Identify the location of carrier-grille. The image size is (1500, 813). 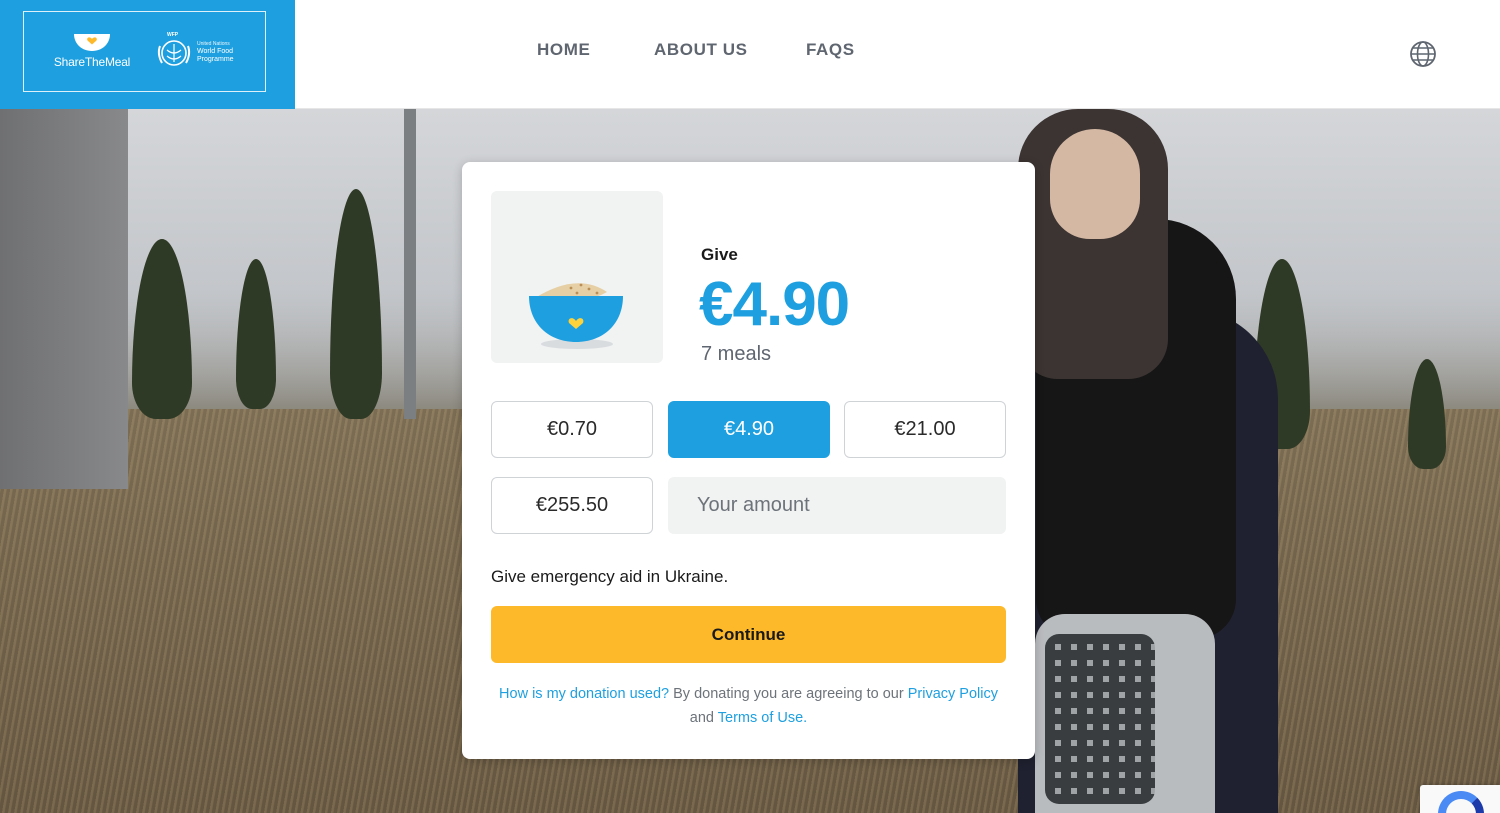
(1100, 719).